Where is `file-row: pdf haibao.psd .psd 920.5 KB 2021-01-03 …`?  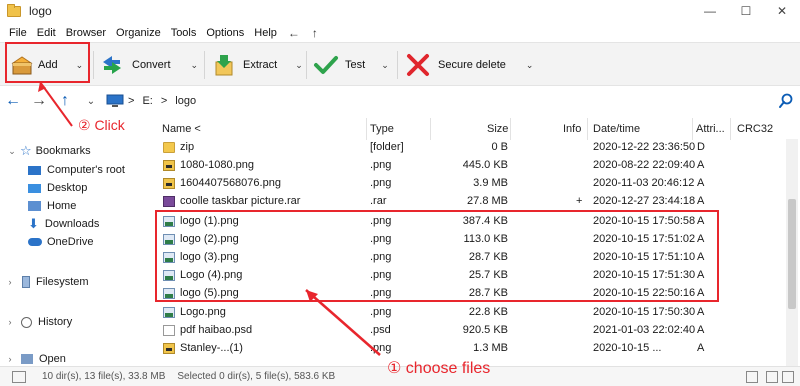 file-row: pdf haibao.psd .psd 920.5 KB 2021-01-03 … is located at coordinates (470, 331).